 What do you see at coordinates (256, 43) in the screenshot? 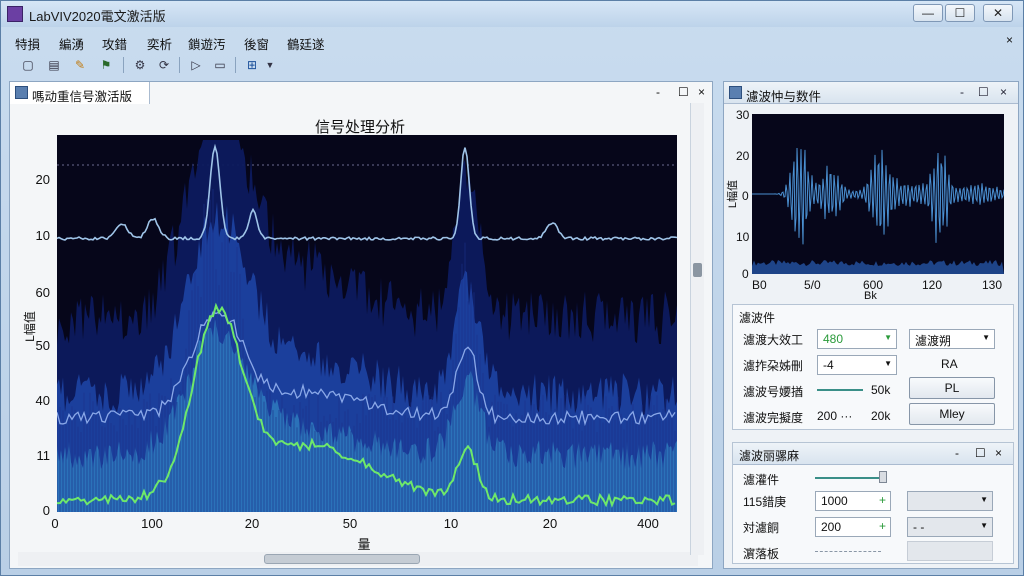
I see `menu-item-window: 後窗` at bounding box center [256, 43].